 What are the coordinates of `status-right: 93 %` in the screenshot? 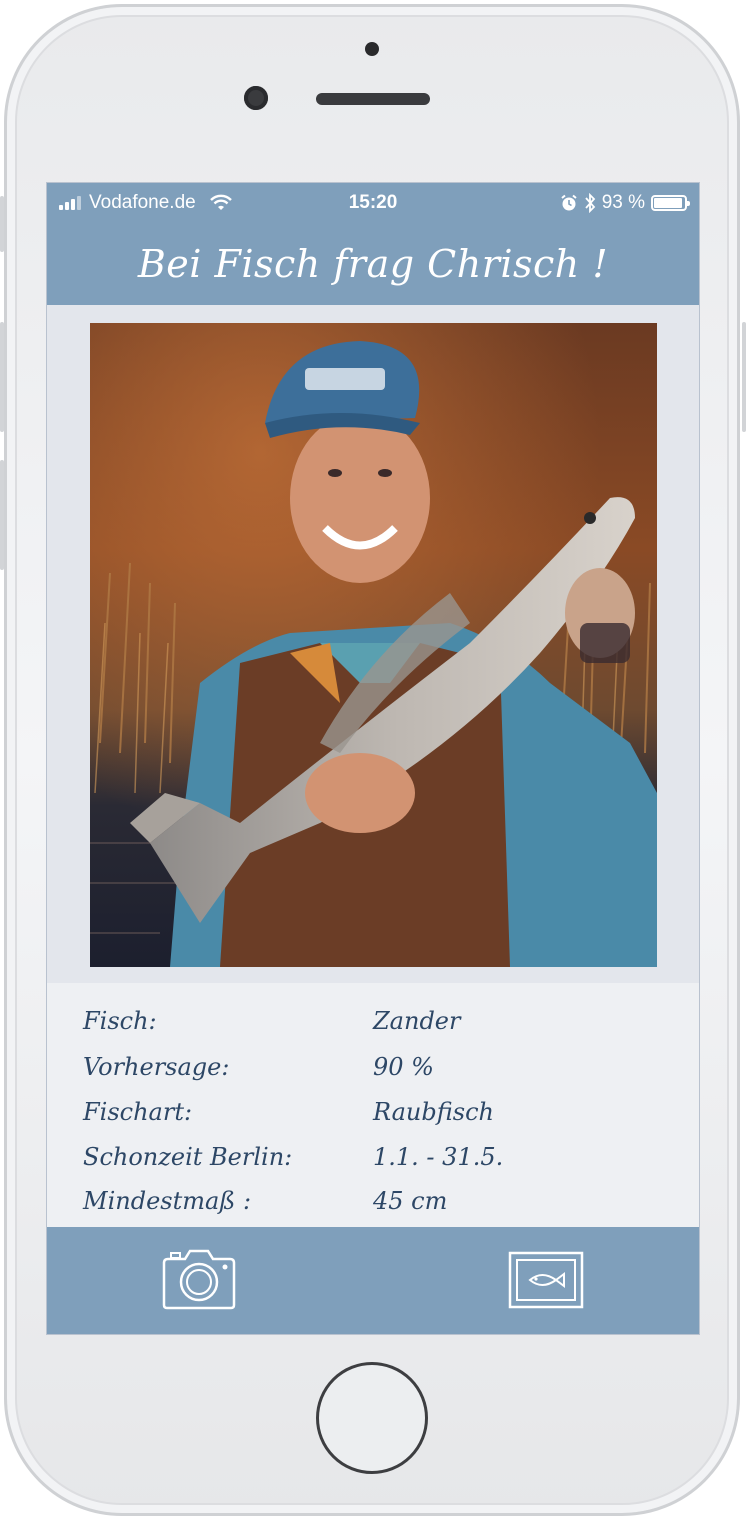 It's located at (625, 203).